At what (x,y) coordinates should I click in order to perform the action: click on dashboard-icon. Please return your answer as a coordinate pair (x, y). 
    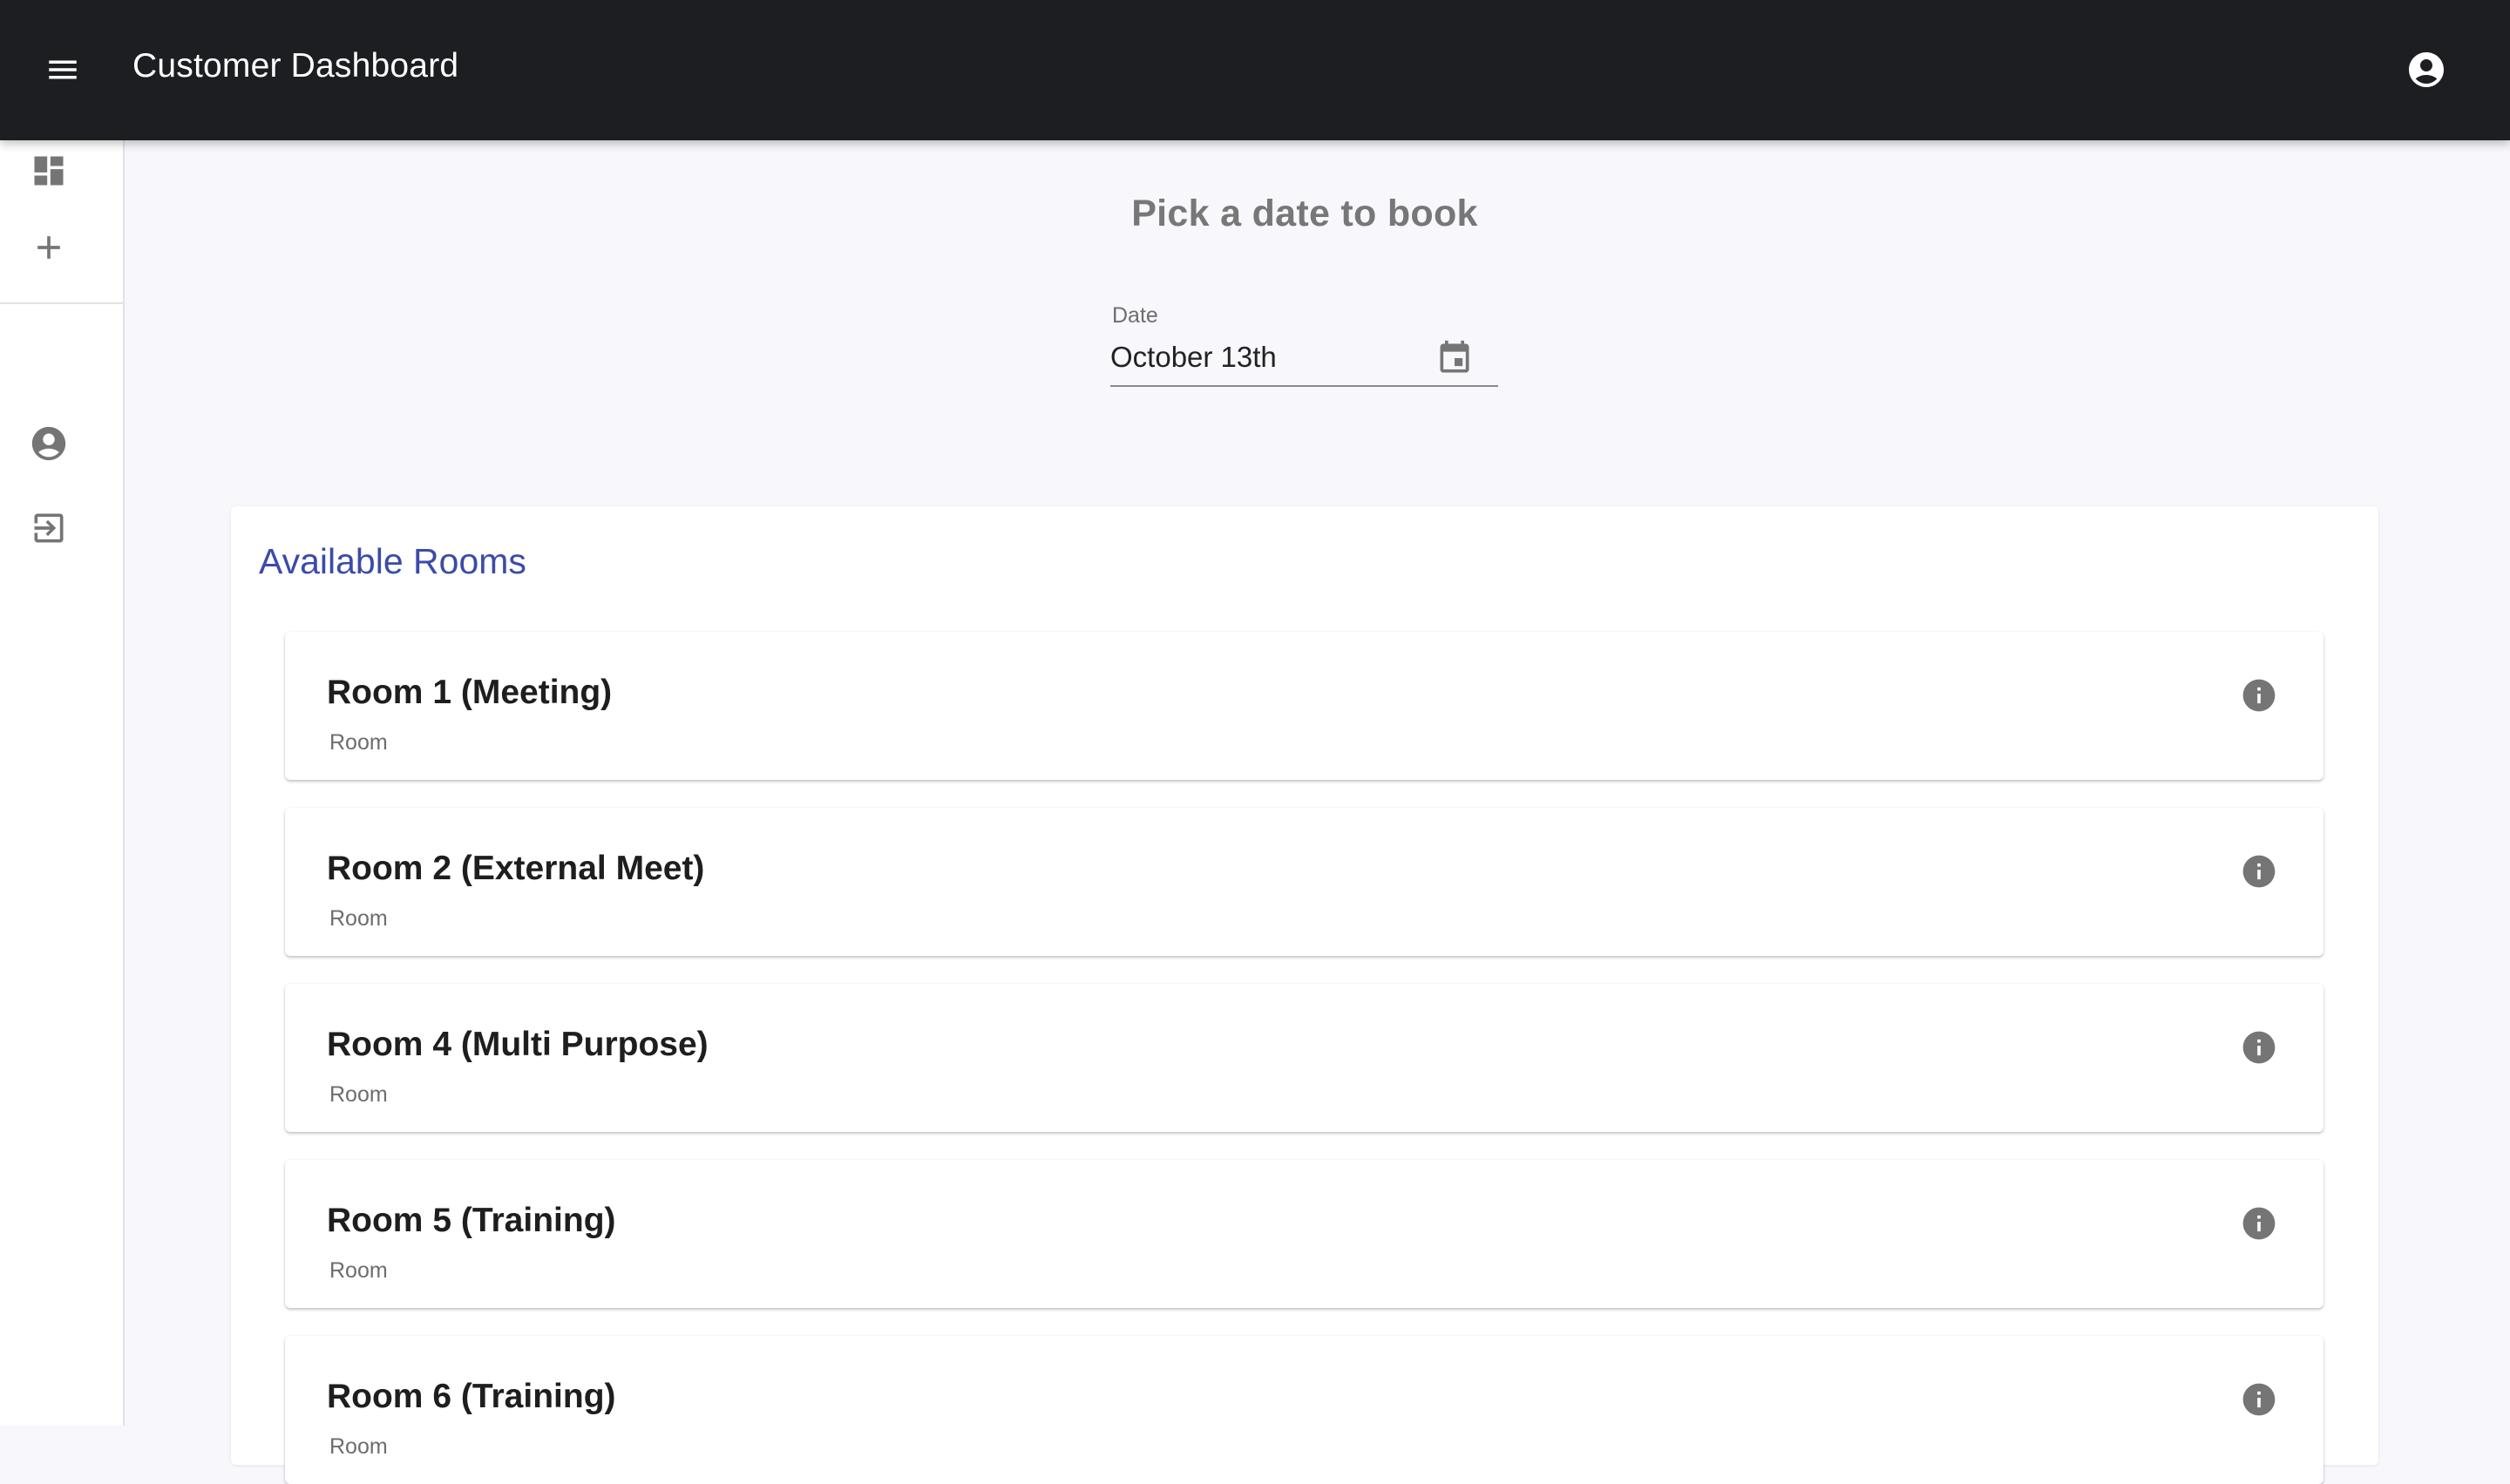
    Looking at the image, I should click on (49, 171).